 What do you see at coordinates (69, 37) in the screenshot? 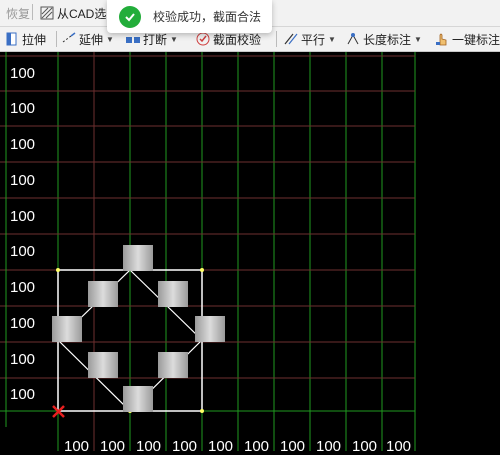
I see `extend-icon` at bounding box center [69, 37].